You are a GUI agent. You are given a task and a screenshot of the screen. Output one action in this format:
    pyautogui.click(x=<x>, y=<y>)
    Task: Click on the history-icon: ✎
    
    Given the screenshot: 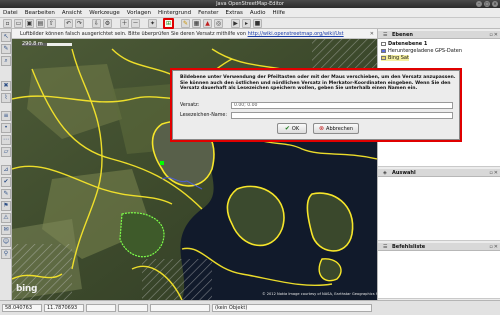 What is the action you would take?
    pyautogui.click(x=6, y=194)
    